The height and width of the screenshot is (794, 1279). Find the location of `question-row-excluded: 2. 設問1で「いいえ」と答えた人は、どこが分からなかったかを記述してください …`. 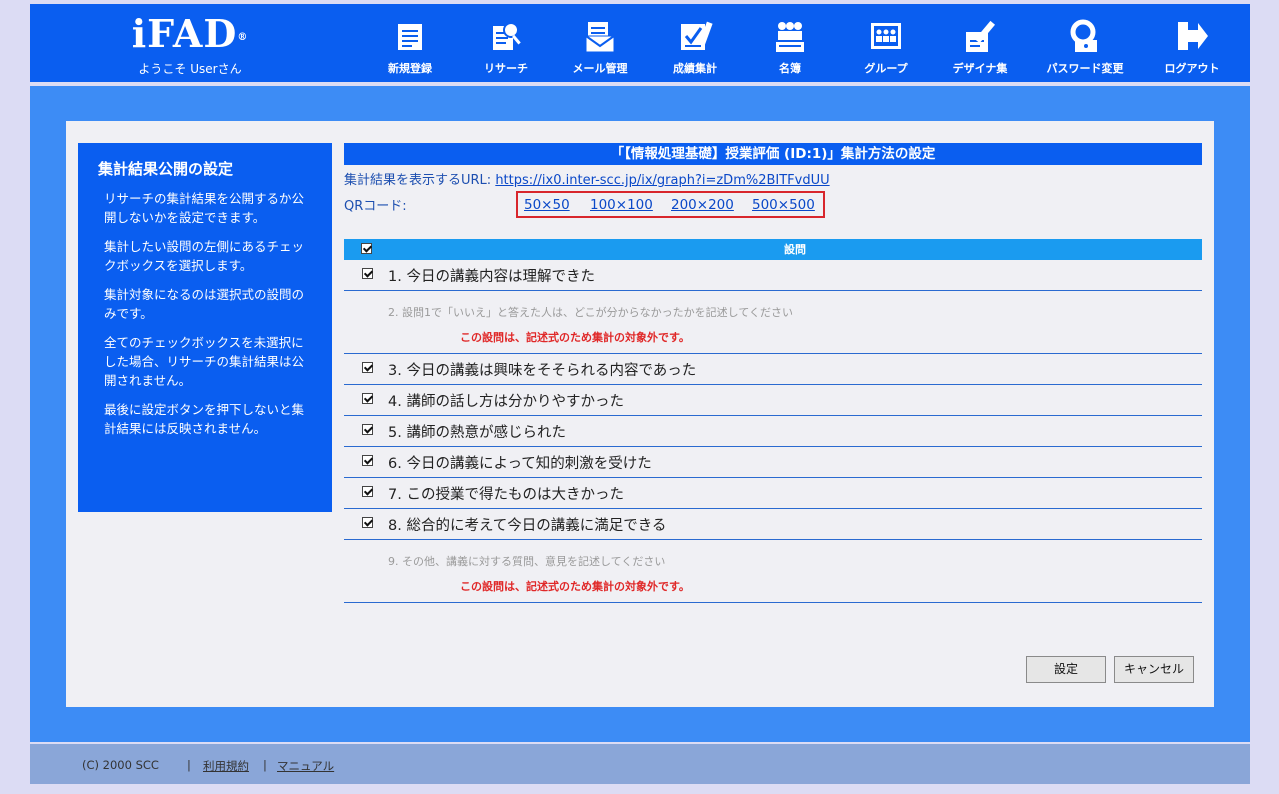

question-row-excluded: 2. 設問1で「いいえ」と答えた人は、どこが分からなかったかを記述してください … is located at coordinates (773, 322).